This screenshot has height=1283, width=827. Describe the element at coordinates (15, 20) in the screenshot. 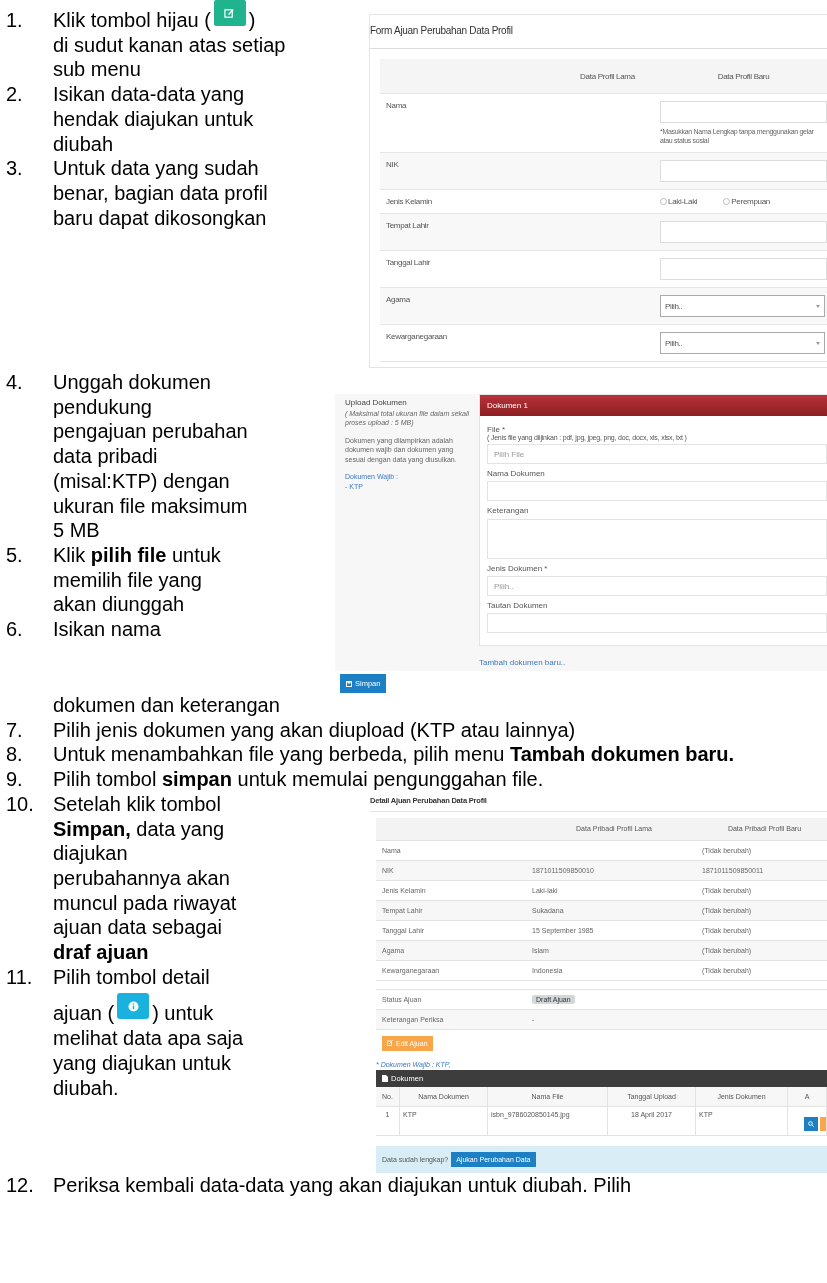

I see `step-number: 1.` at that location.